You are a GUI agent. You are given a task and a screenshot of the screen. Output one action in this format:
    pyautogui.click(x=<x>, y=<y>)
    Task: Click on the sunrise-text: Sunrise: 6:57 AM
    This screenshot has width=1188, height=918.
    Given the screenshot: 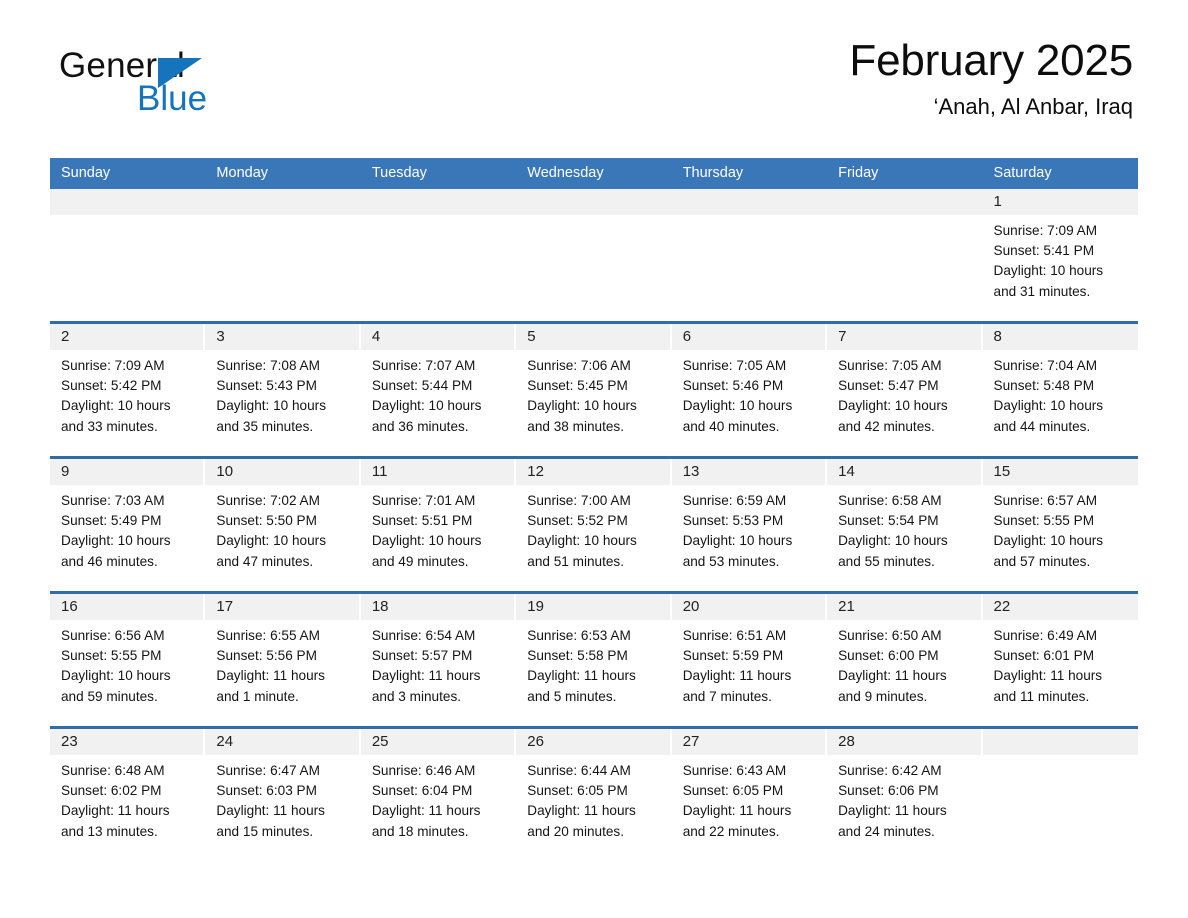 What is the action you would take?
    pyautogui.click(x=1045, y=500)
    